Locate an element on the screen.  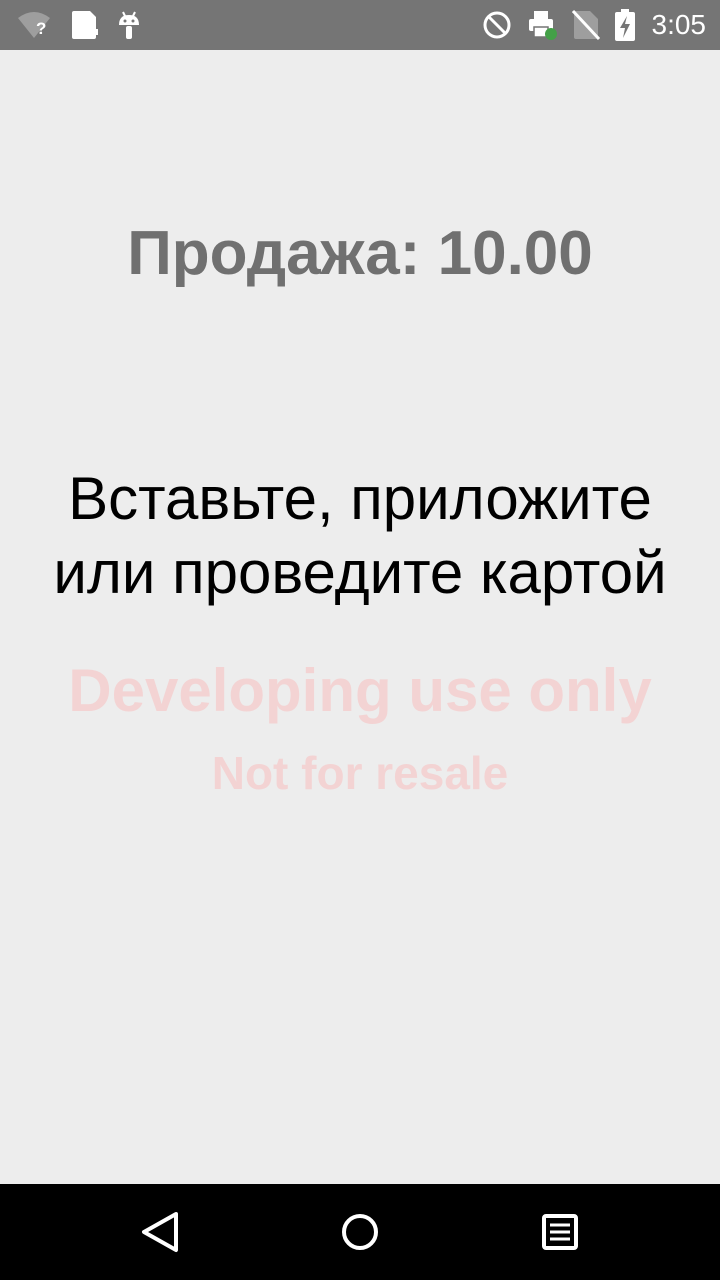
back-icon is located at coordinates (160, 1232).